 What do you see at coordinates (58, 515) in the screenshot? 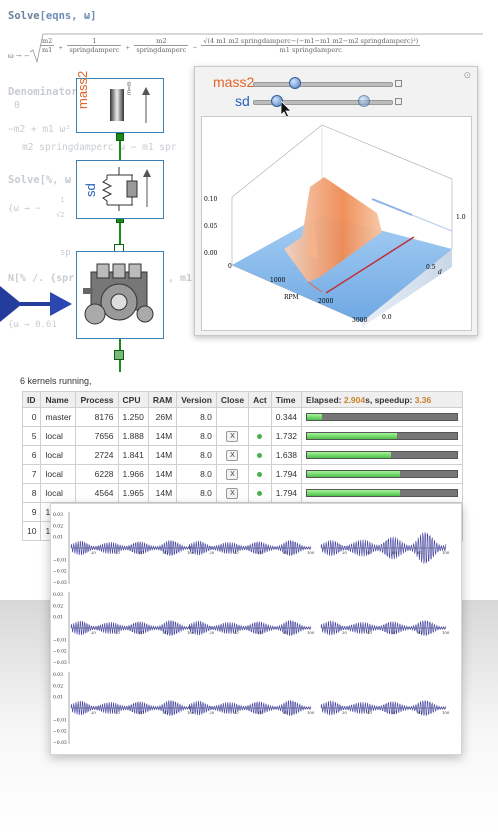
I see `y-tick-label: 0.03` at bounding box center [58, 515].